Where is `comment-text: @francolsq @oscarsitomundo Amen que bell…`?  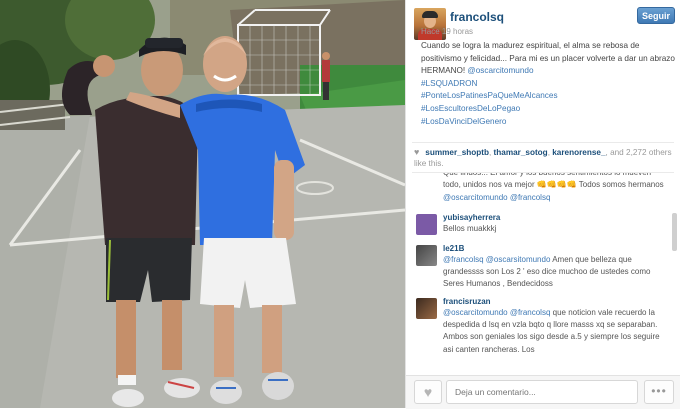
comment-text: @francolsq @oscarsitomundo Amen que bell… is located at coordinates (555, 272).